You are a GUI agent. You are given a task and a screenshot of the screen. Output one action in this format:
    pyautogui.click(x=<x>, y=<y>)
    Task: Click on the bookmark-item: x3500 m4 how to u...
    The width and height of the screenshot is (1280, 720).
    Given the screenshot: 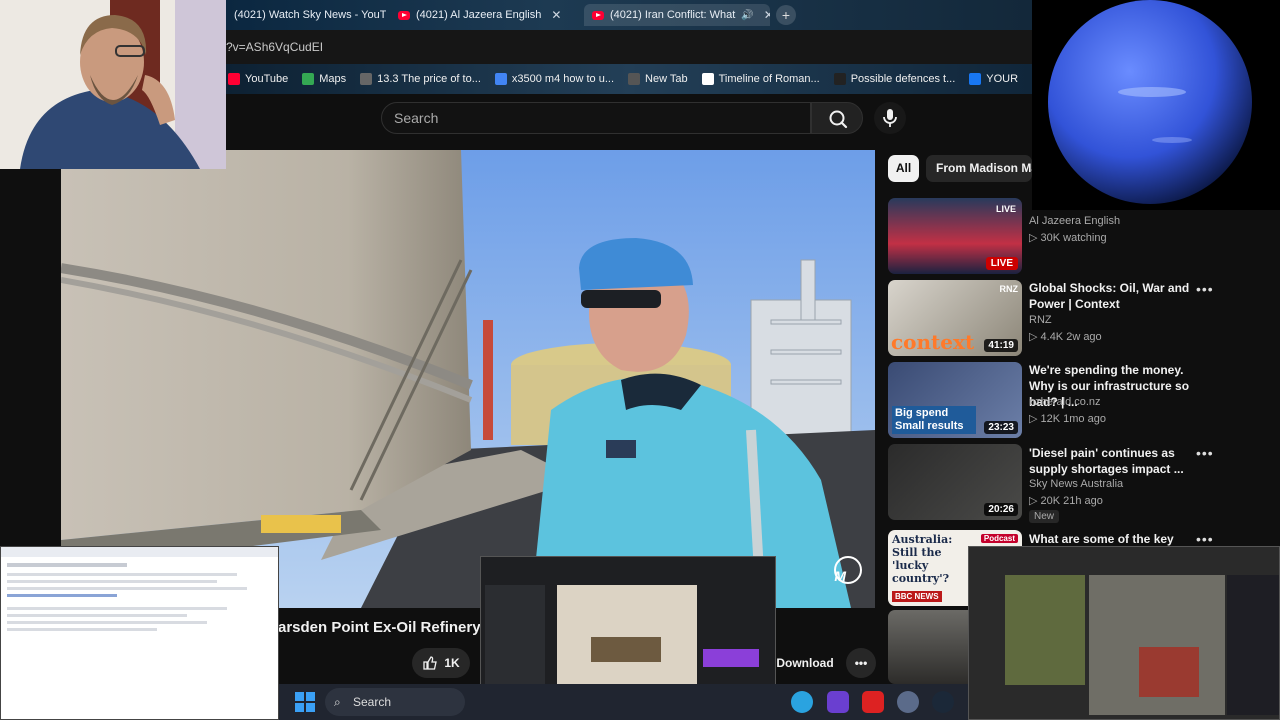 What is the action you would take?
    pyautogui.click(x=554, y=79)
    